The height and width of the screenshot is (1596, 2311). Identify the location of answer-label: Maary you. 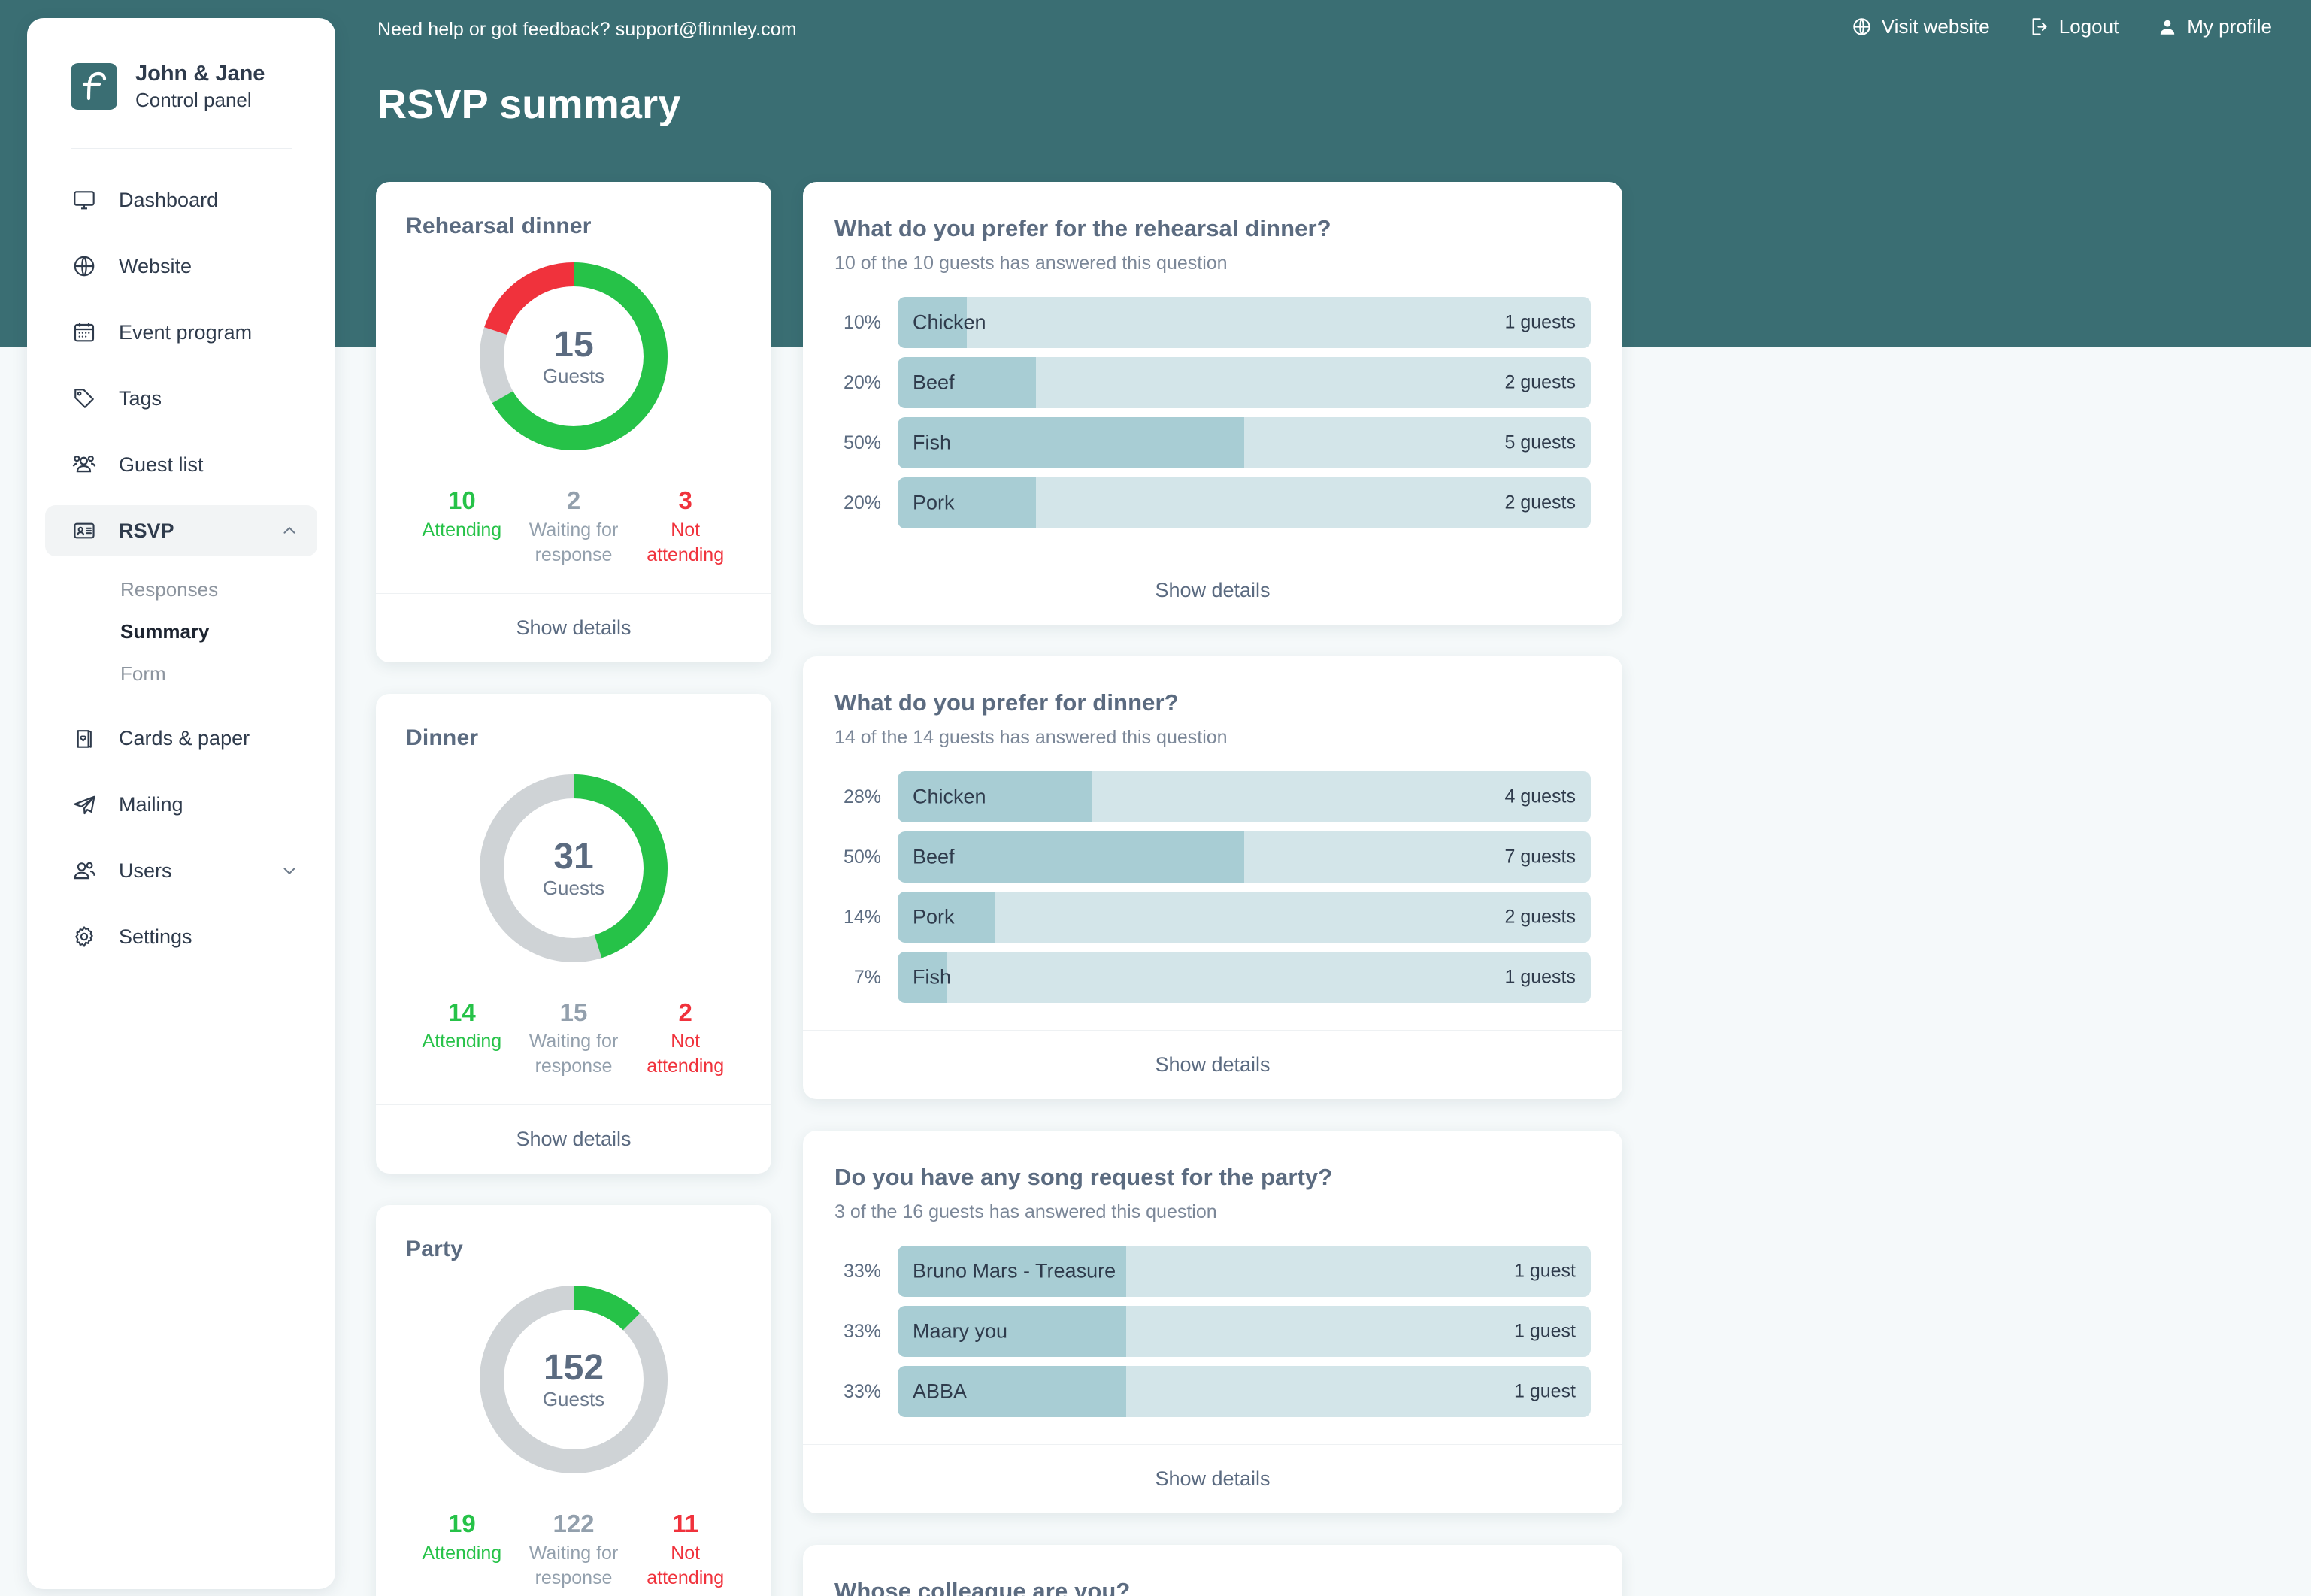
(960, 1331).